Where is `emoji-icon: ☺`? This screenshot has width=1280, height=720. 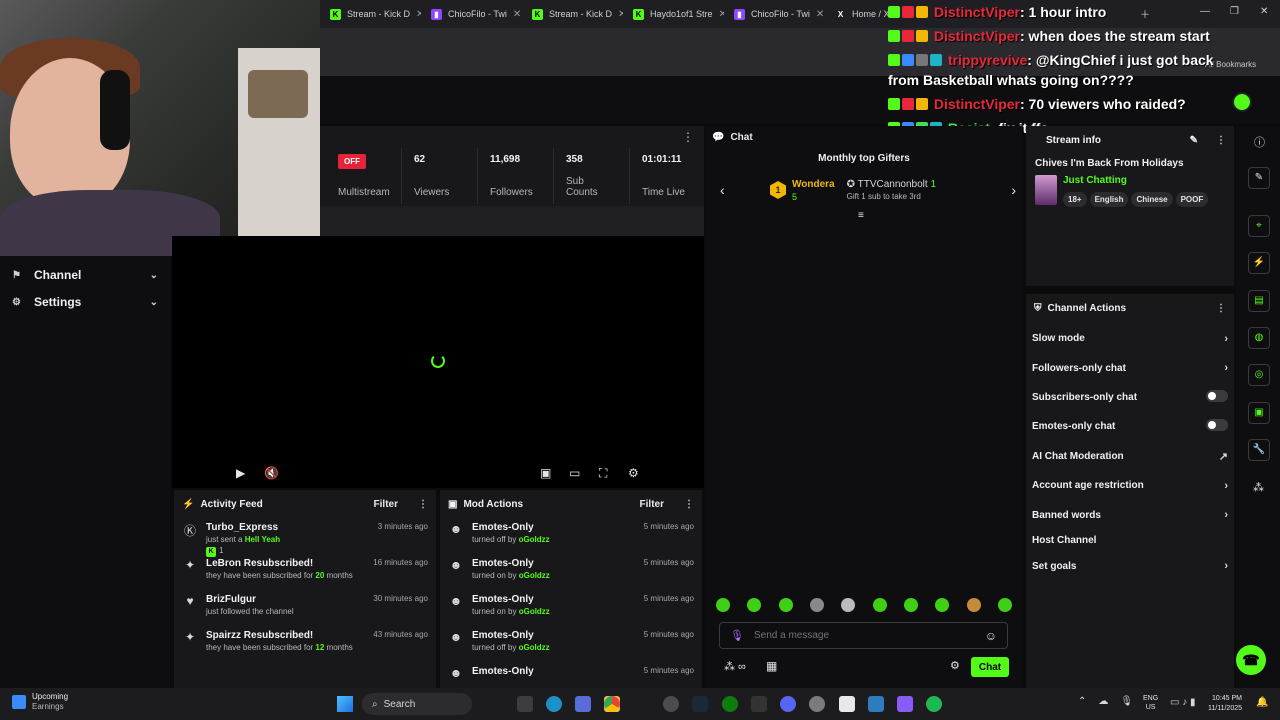 emoji-icon: ☺ is located at coordinates (991, 636).